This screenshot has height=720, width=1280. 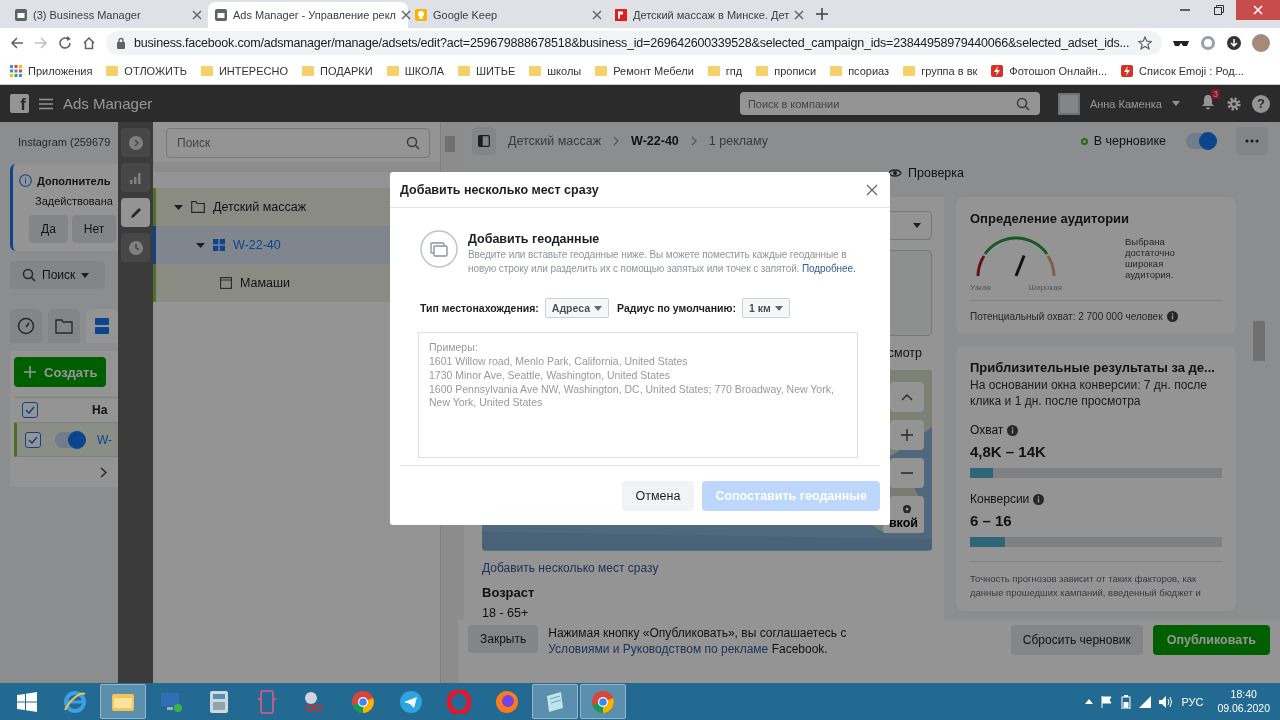 What do you see at coordinates (778, 308) in the screenshot?
I see `caret-icon` at bounding box center [778, 308].